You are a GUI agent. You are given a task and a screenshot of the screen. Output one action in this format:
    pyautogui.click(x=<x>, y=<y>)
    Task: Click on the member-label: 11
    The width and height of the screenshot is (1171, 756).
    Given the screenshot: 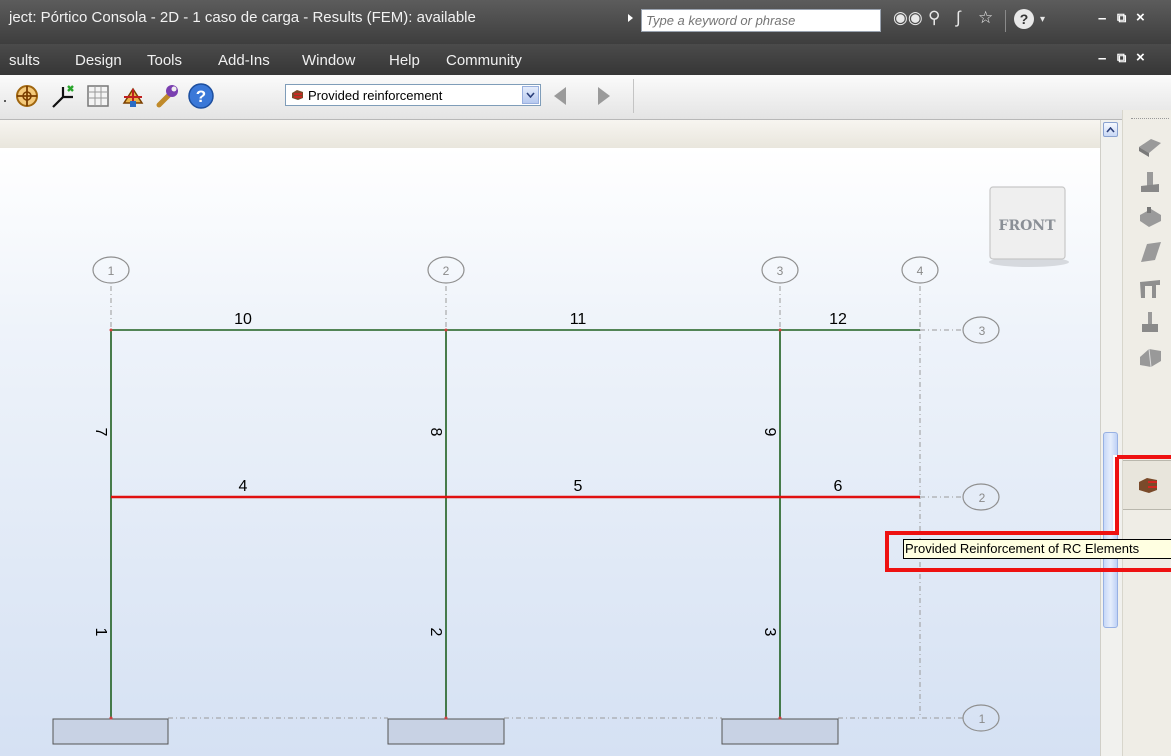 What is the action you would take?
    pyautogui.click(x=578, y=319)
    